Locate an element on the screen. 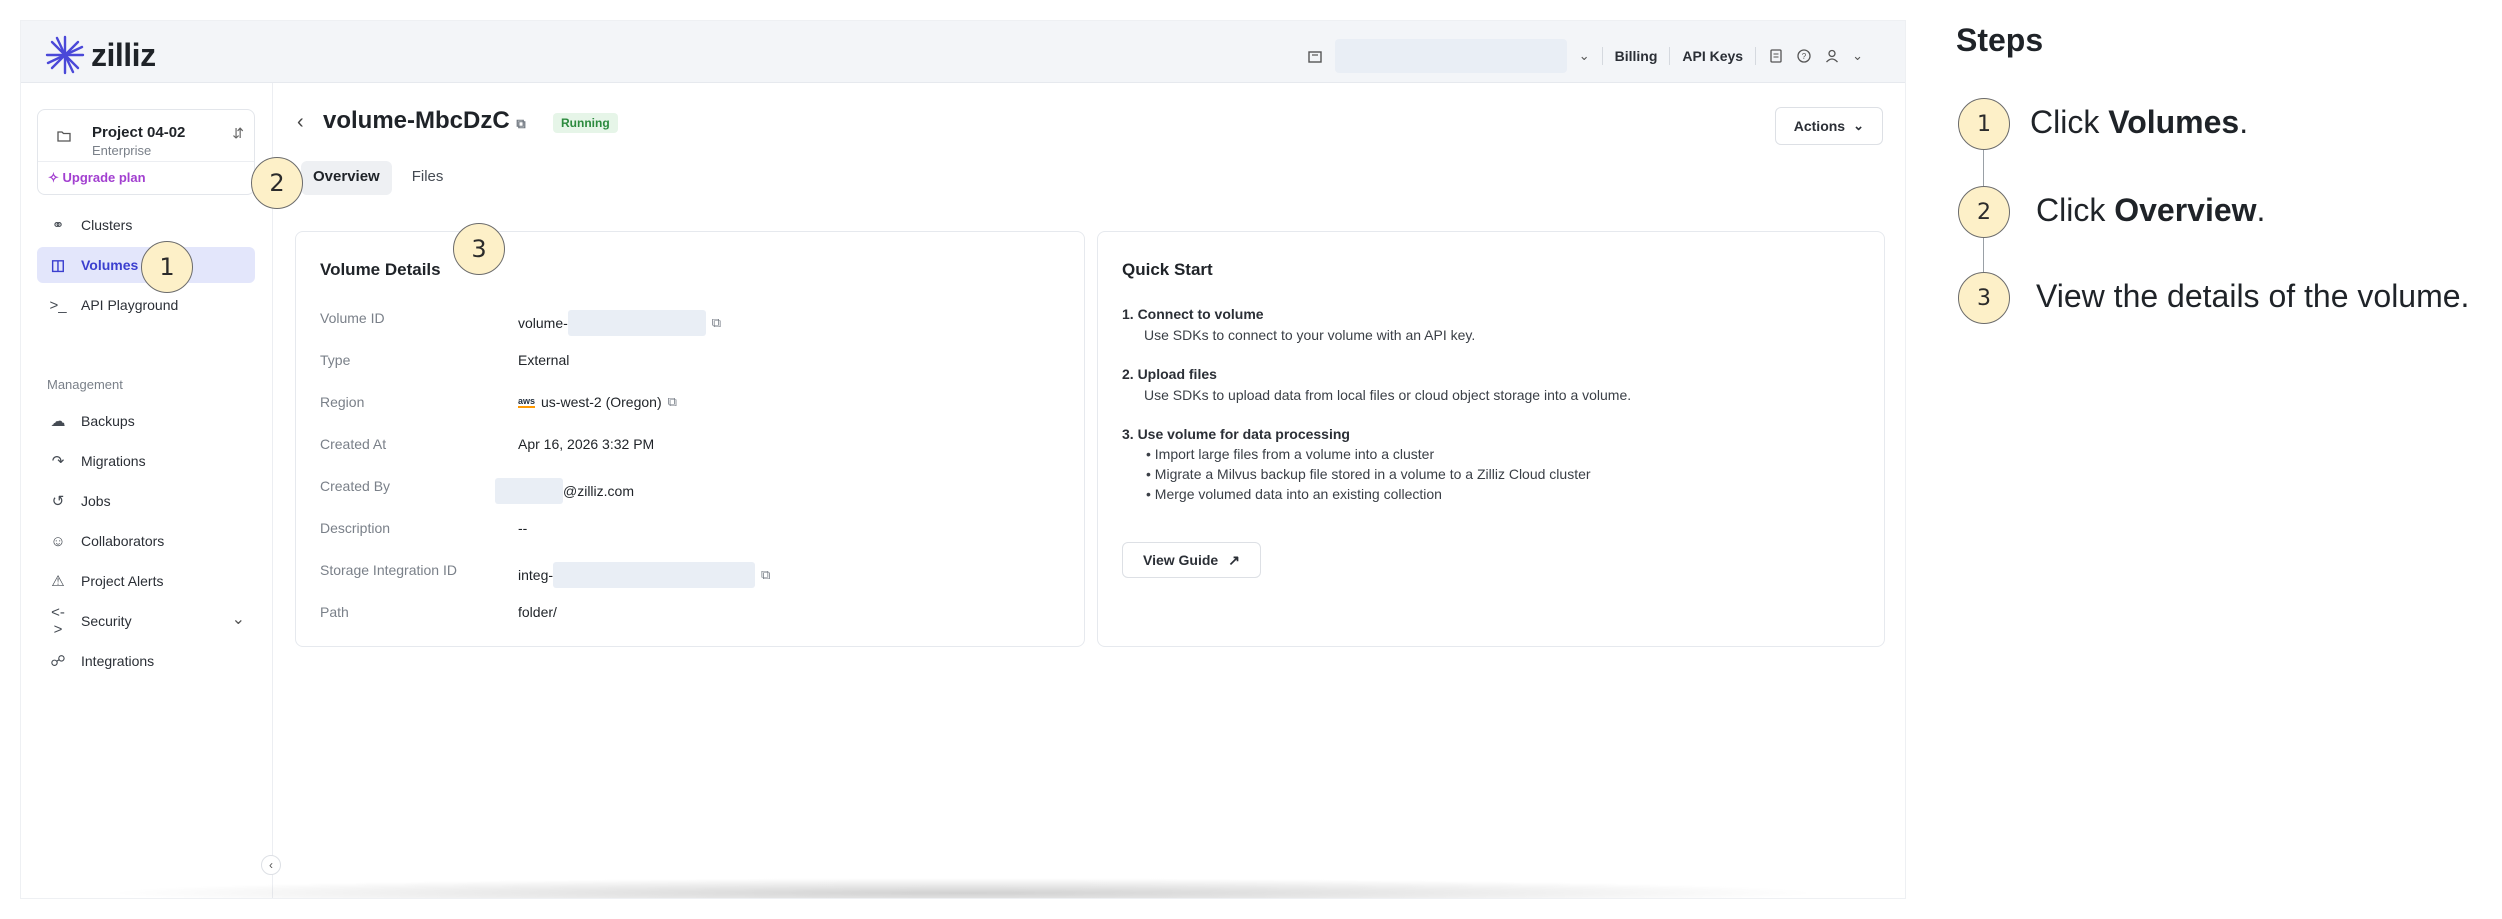 This screenshot has width=2502, height=919. step-text-bold: Overview is located at coordinates (2185, 210).